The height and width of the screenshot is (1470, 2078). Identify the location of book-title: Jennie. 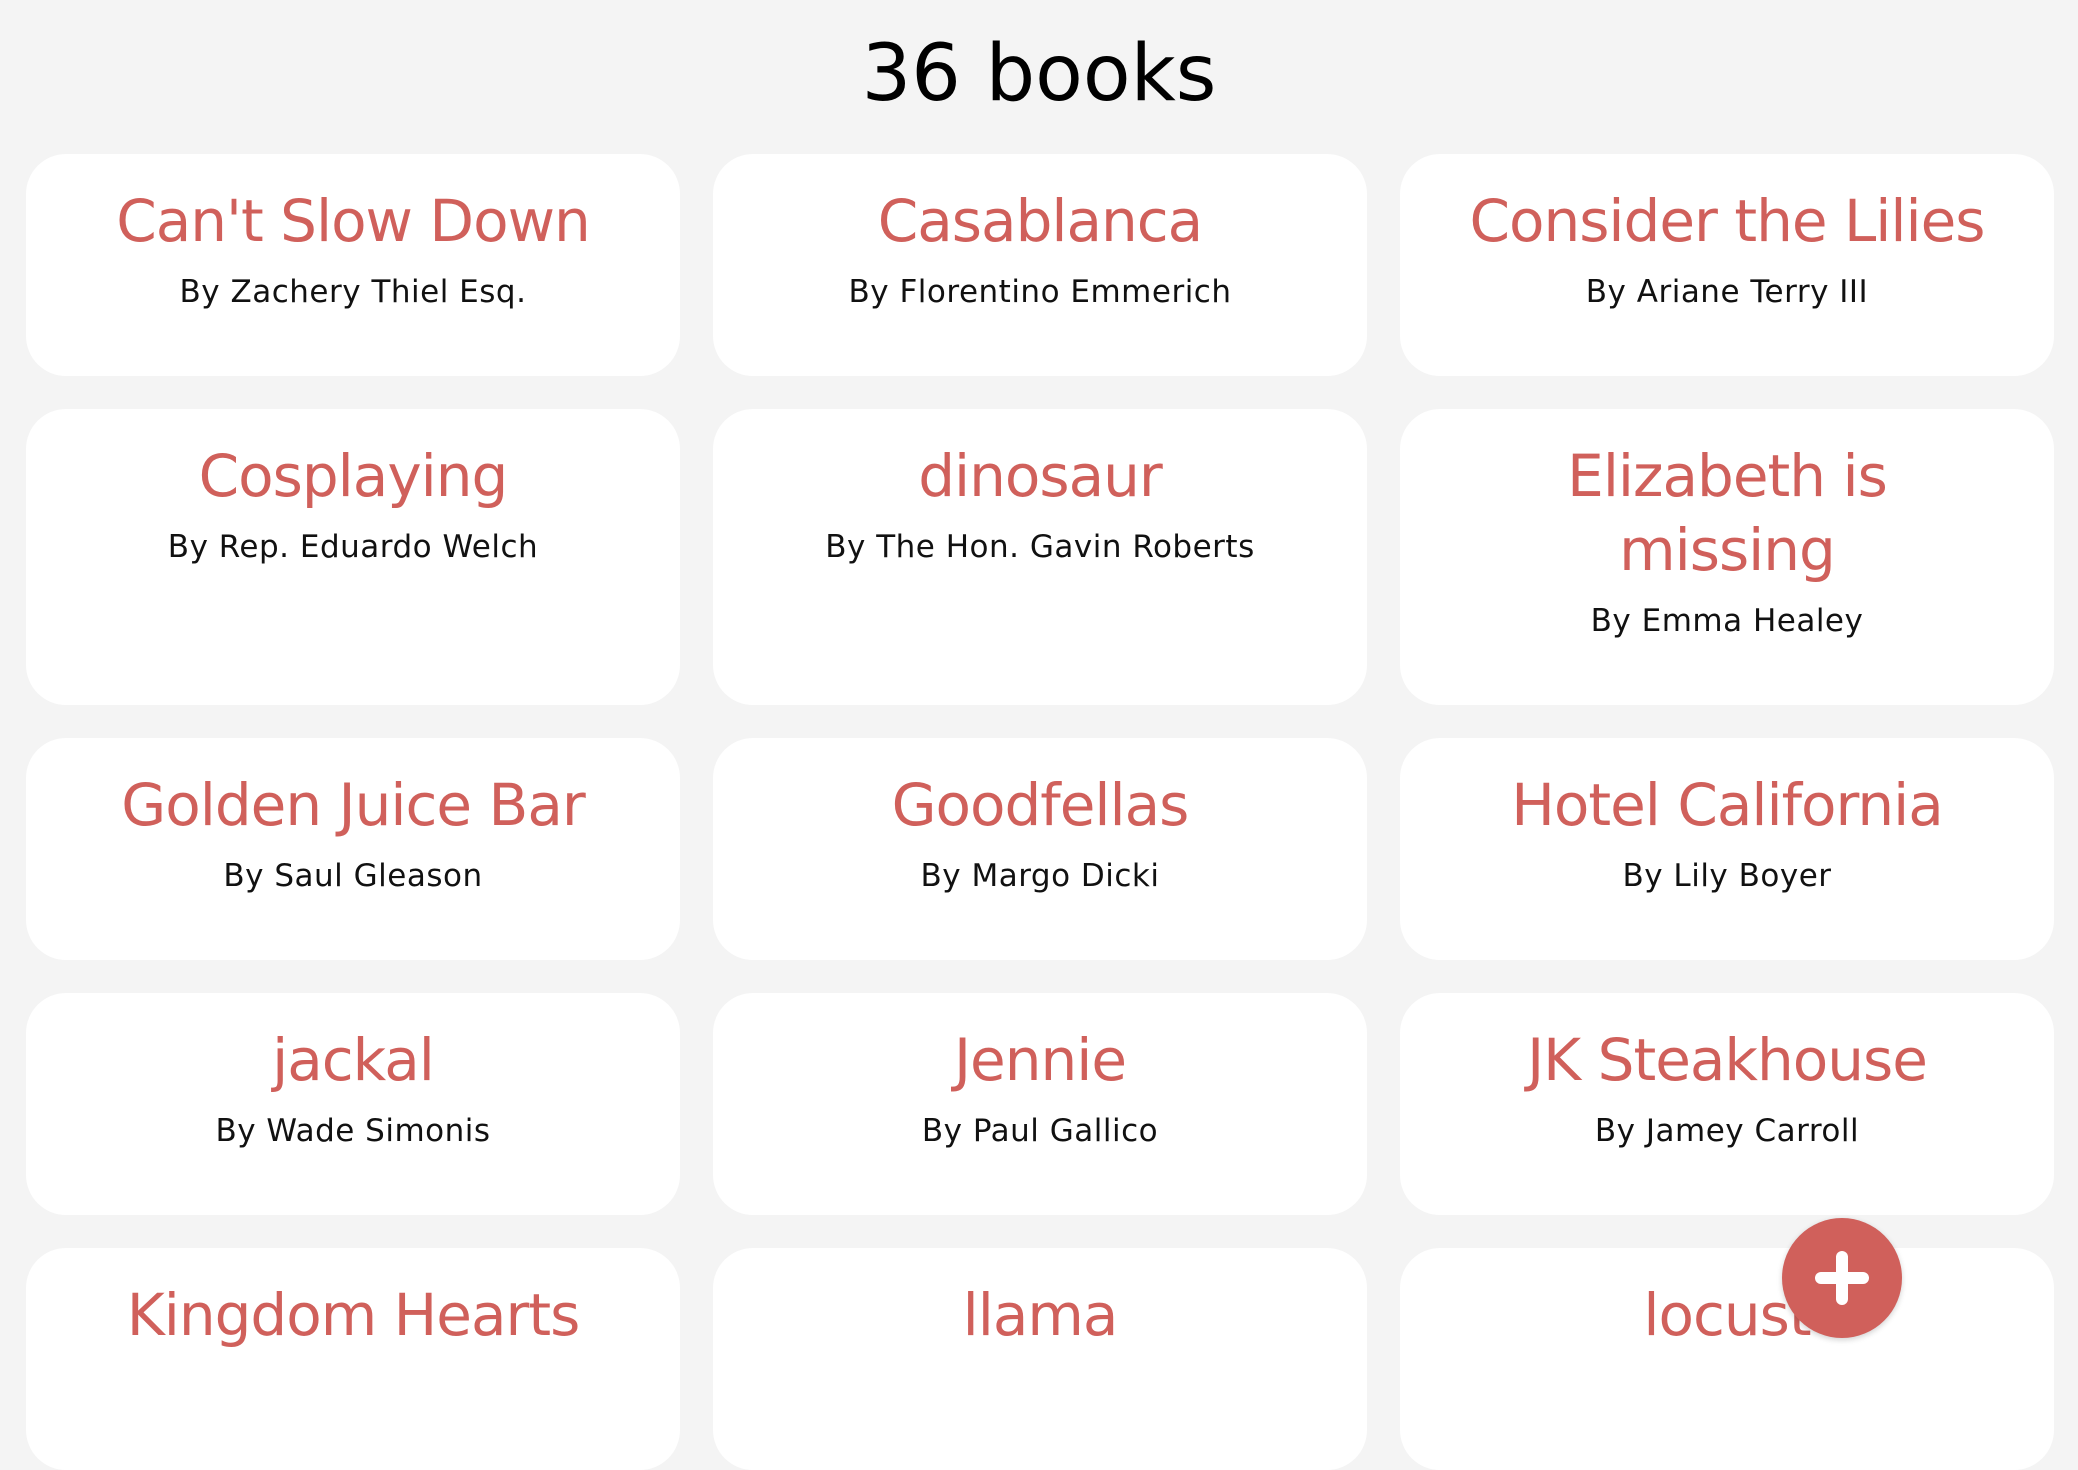
(1040, 1060).